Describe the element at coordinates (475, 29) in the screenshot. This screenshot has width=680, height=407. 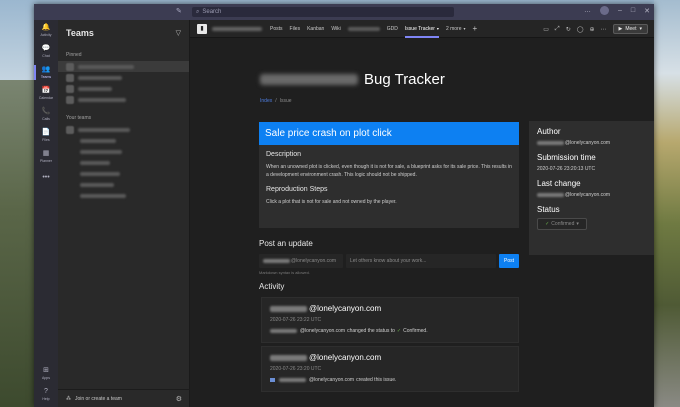
I see `add-tab-button: +` at that location.